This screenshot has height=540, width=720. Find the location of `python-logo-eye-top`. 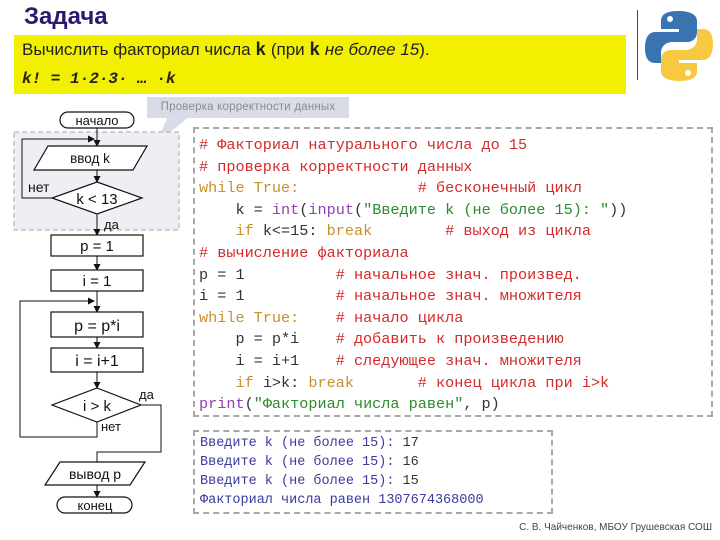

python-logo-eye-top is located at coordinates (670, 19).